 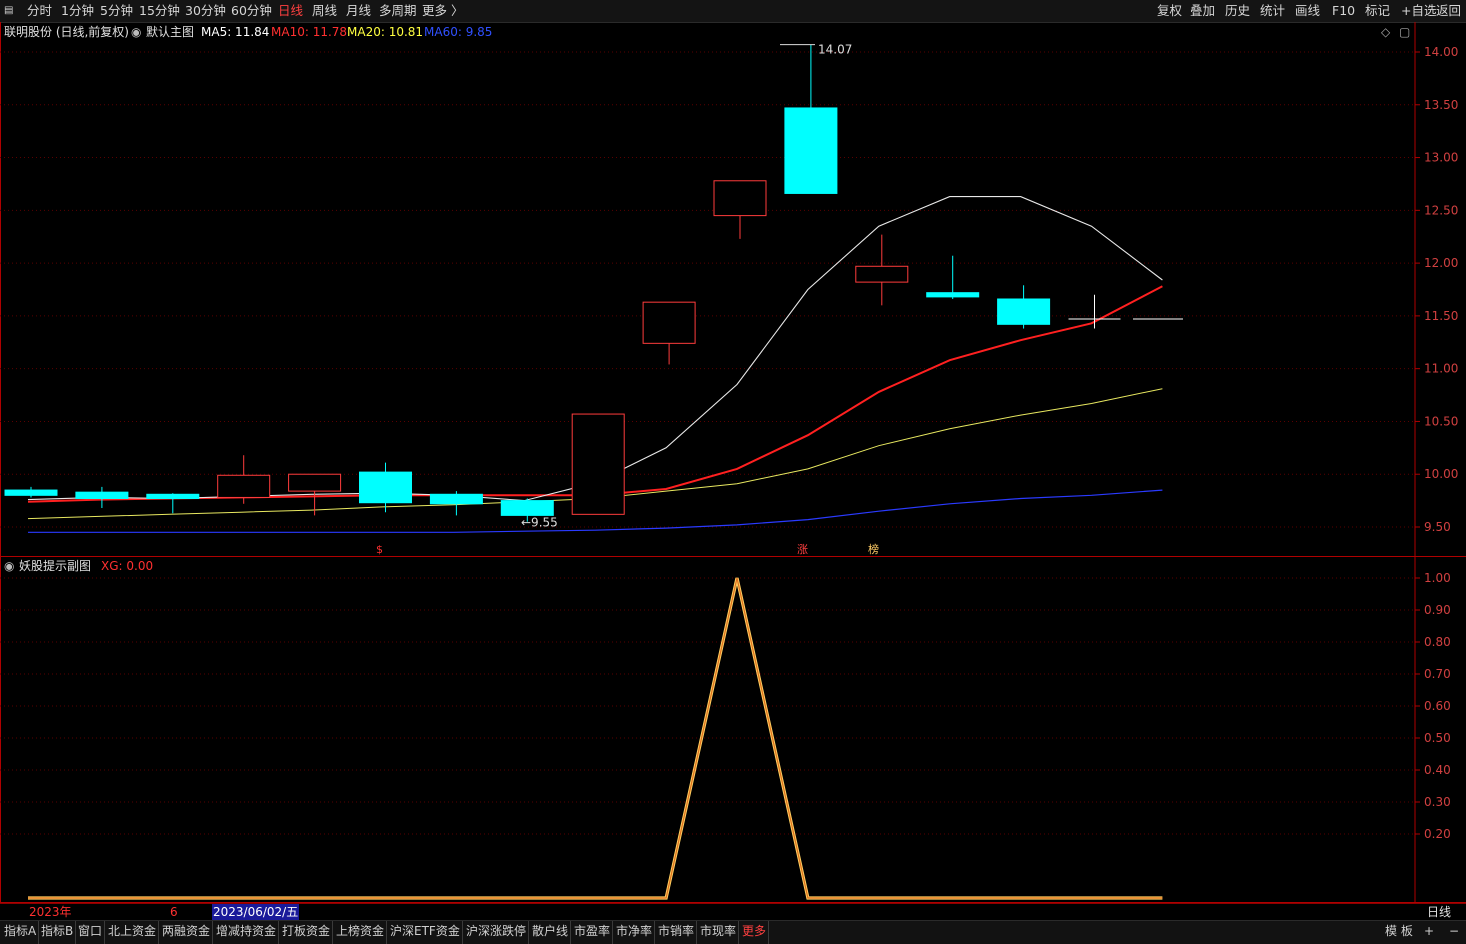 I want to click on sub-tick-label: 0.80, so click(x=1437, y=642).